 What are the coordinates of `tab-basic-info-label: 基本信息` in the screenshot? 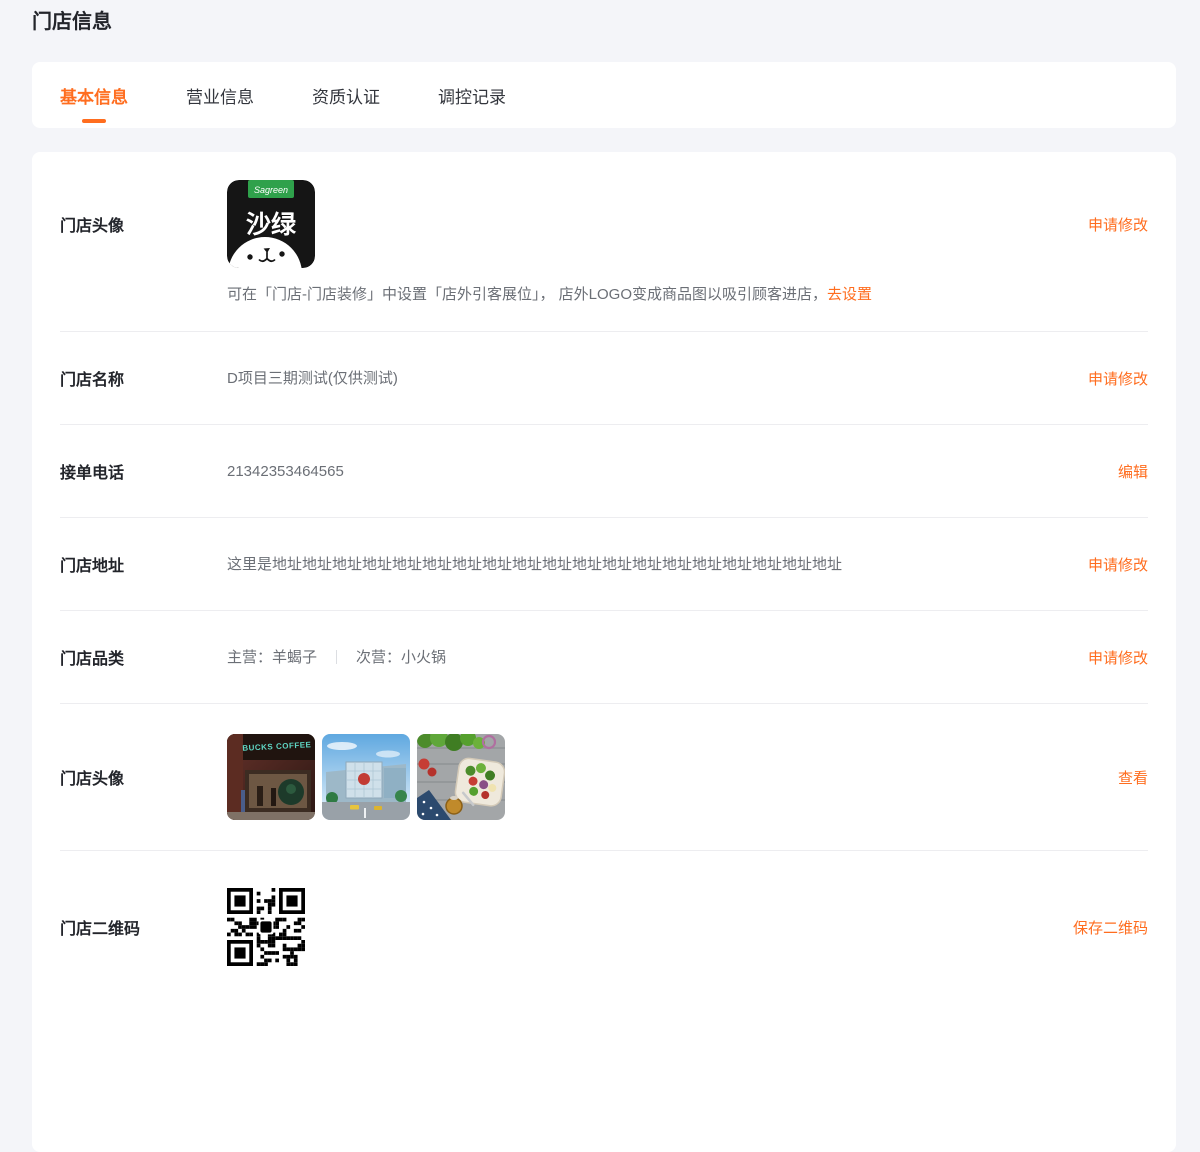 It's located at (94, 97).